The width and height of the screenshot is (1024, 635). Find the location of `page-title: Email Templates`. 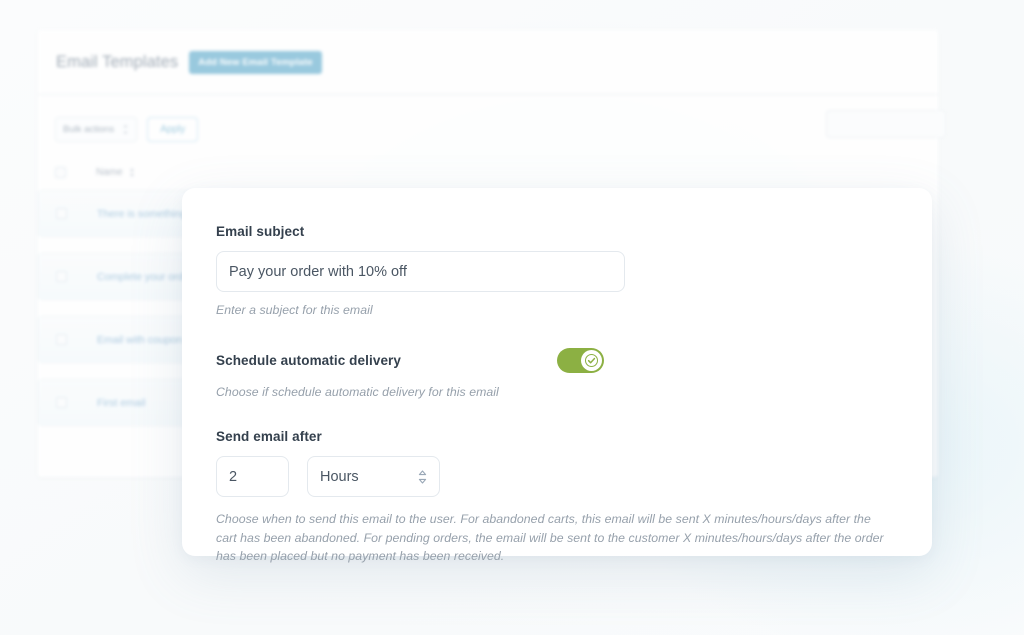

page-title: Email Templates is located at coordinates (117, 61).